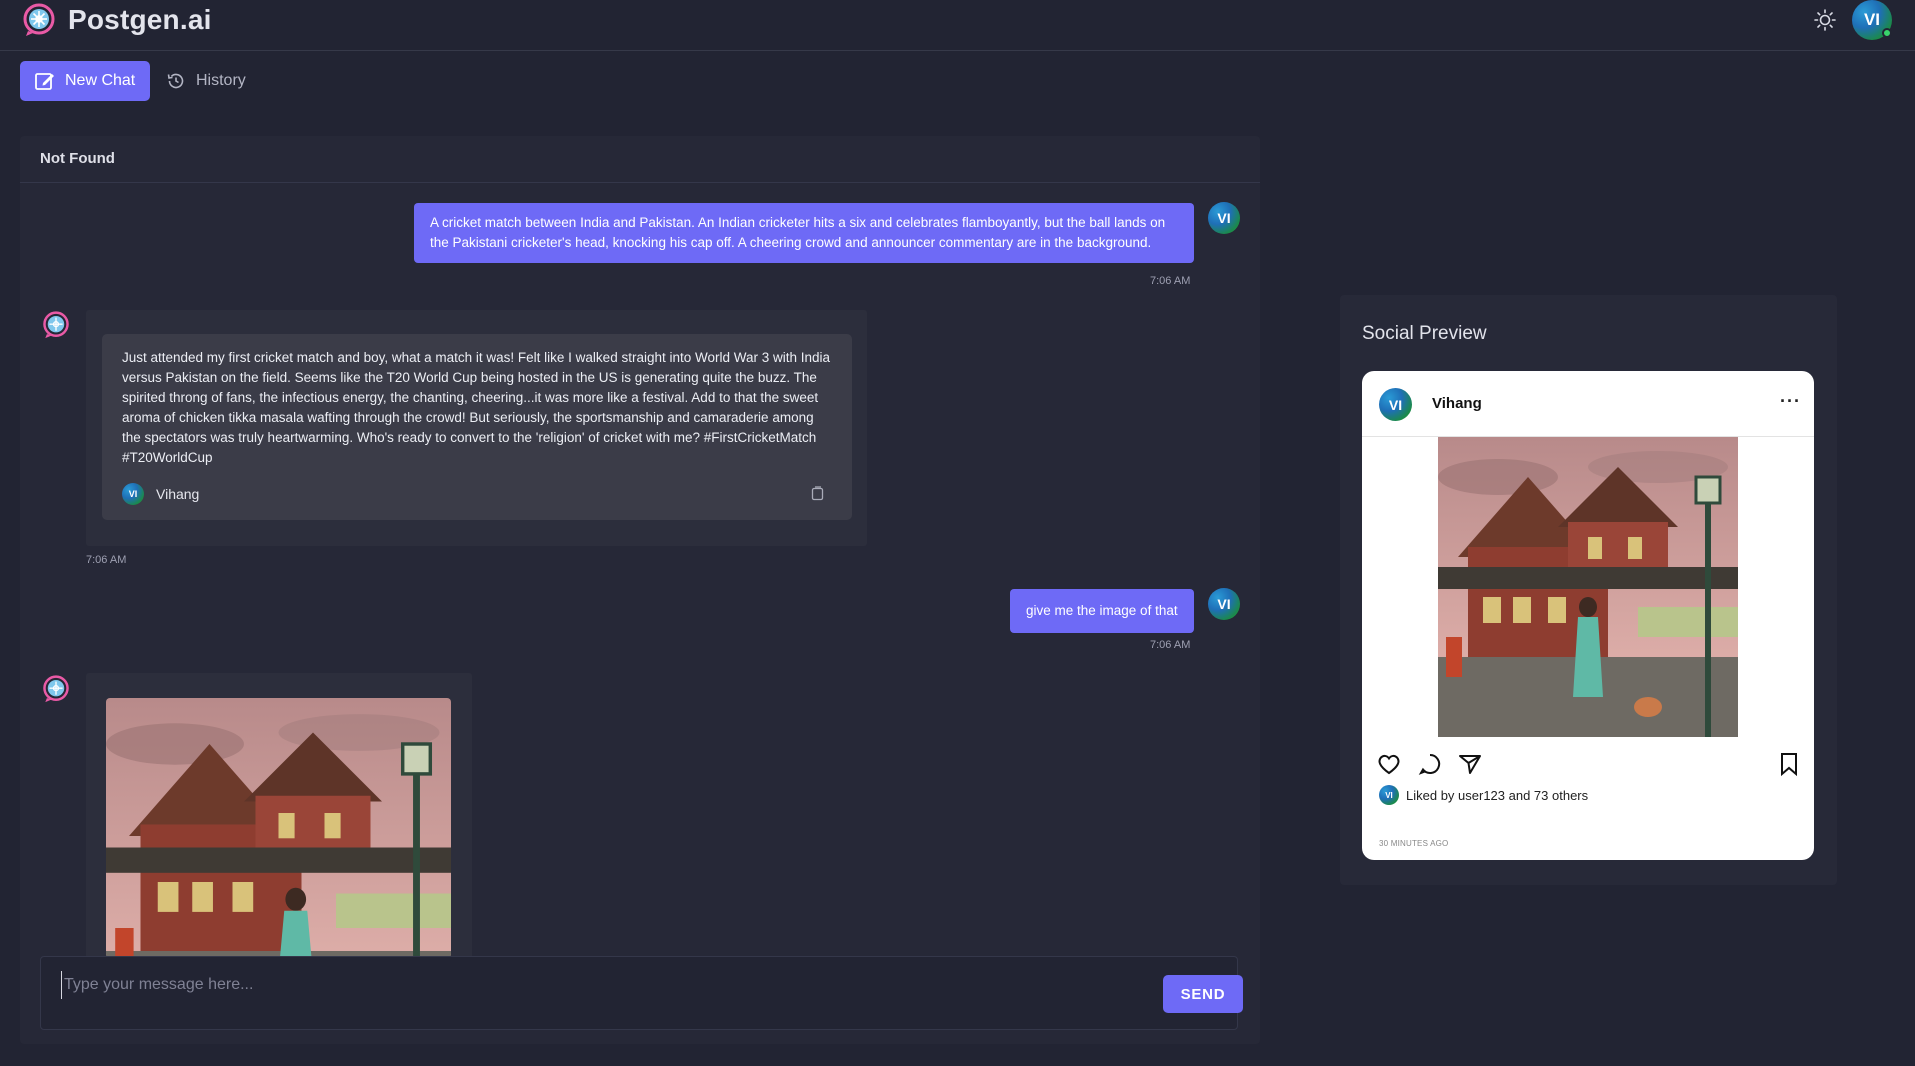 The width and height of the screenshot is (1915, 1066). Describe the element at coordinates (1790, 401) in the screenshot. I see `more-options-icon: ···` at that location.